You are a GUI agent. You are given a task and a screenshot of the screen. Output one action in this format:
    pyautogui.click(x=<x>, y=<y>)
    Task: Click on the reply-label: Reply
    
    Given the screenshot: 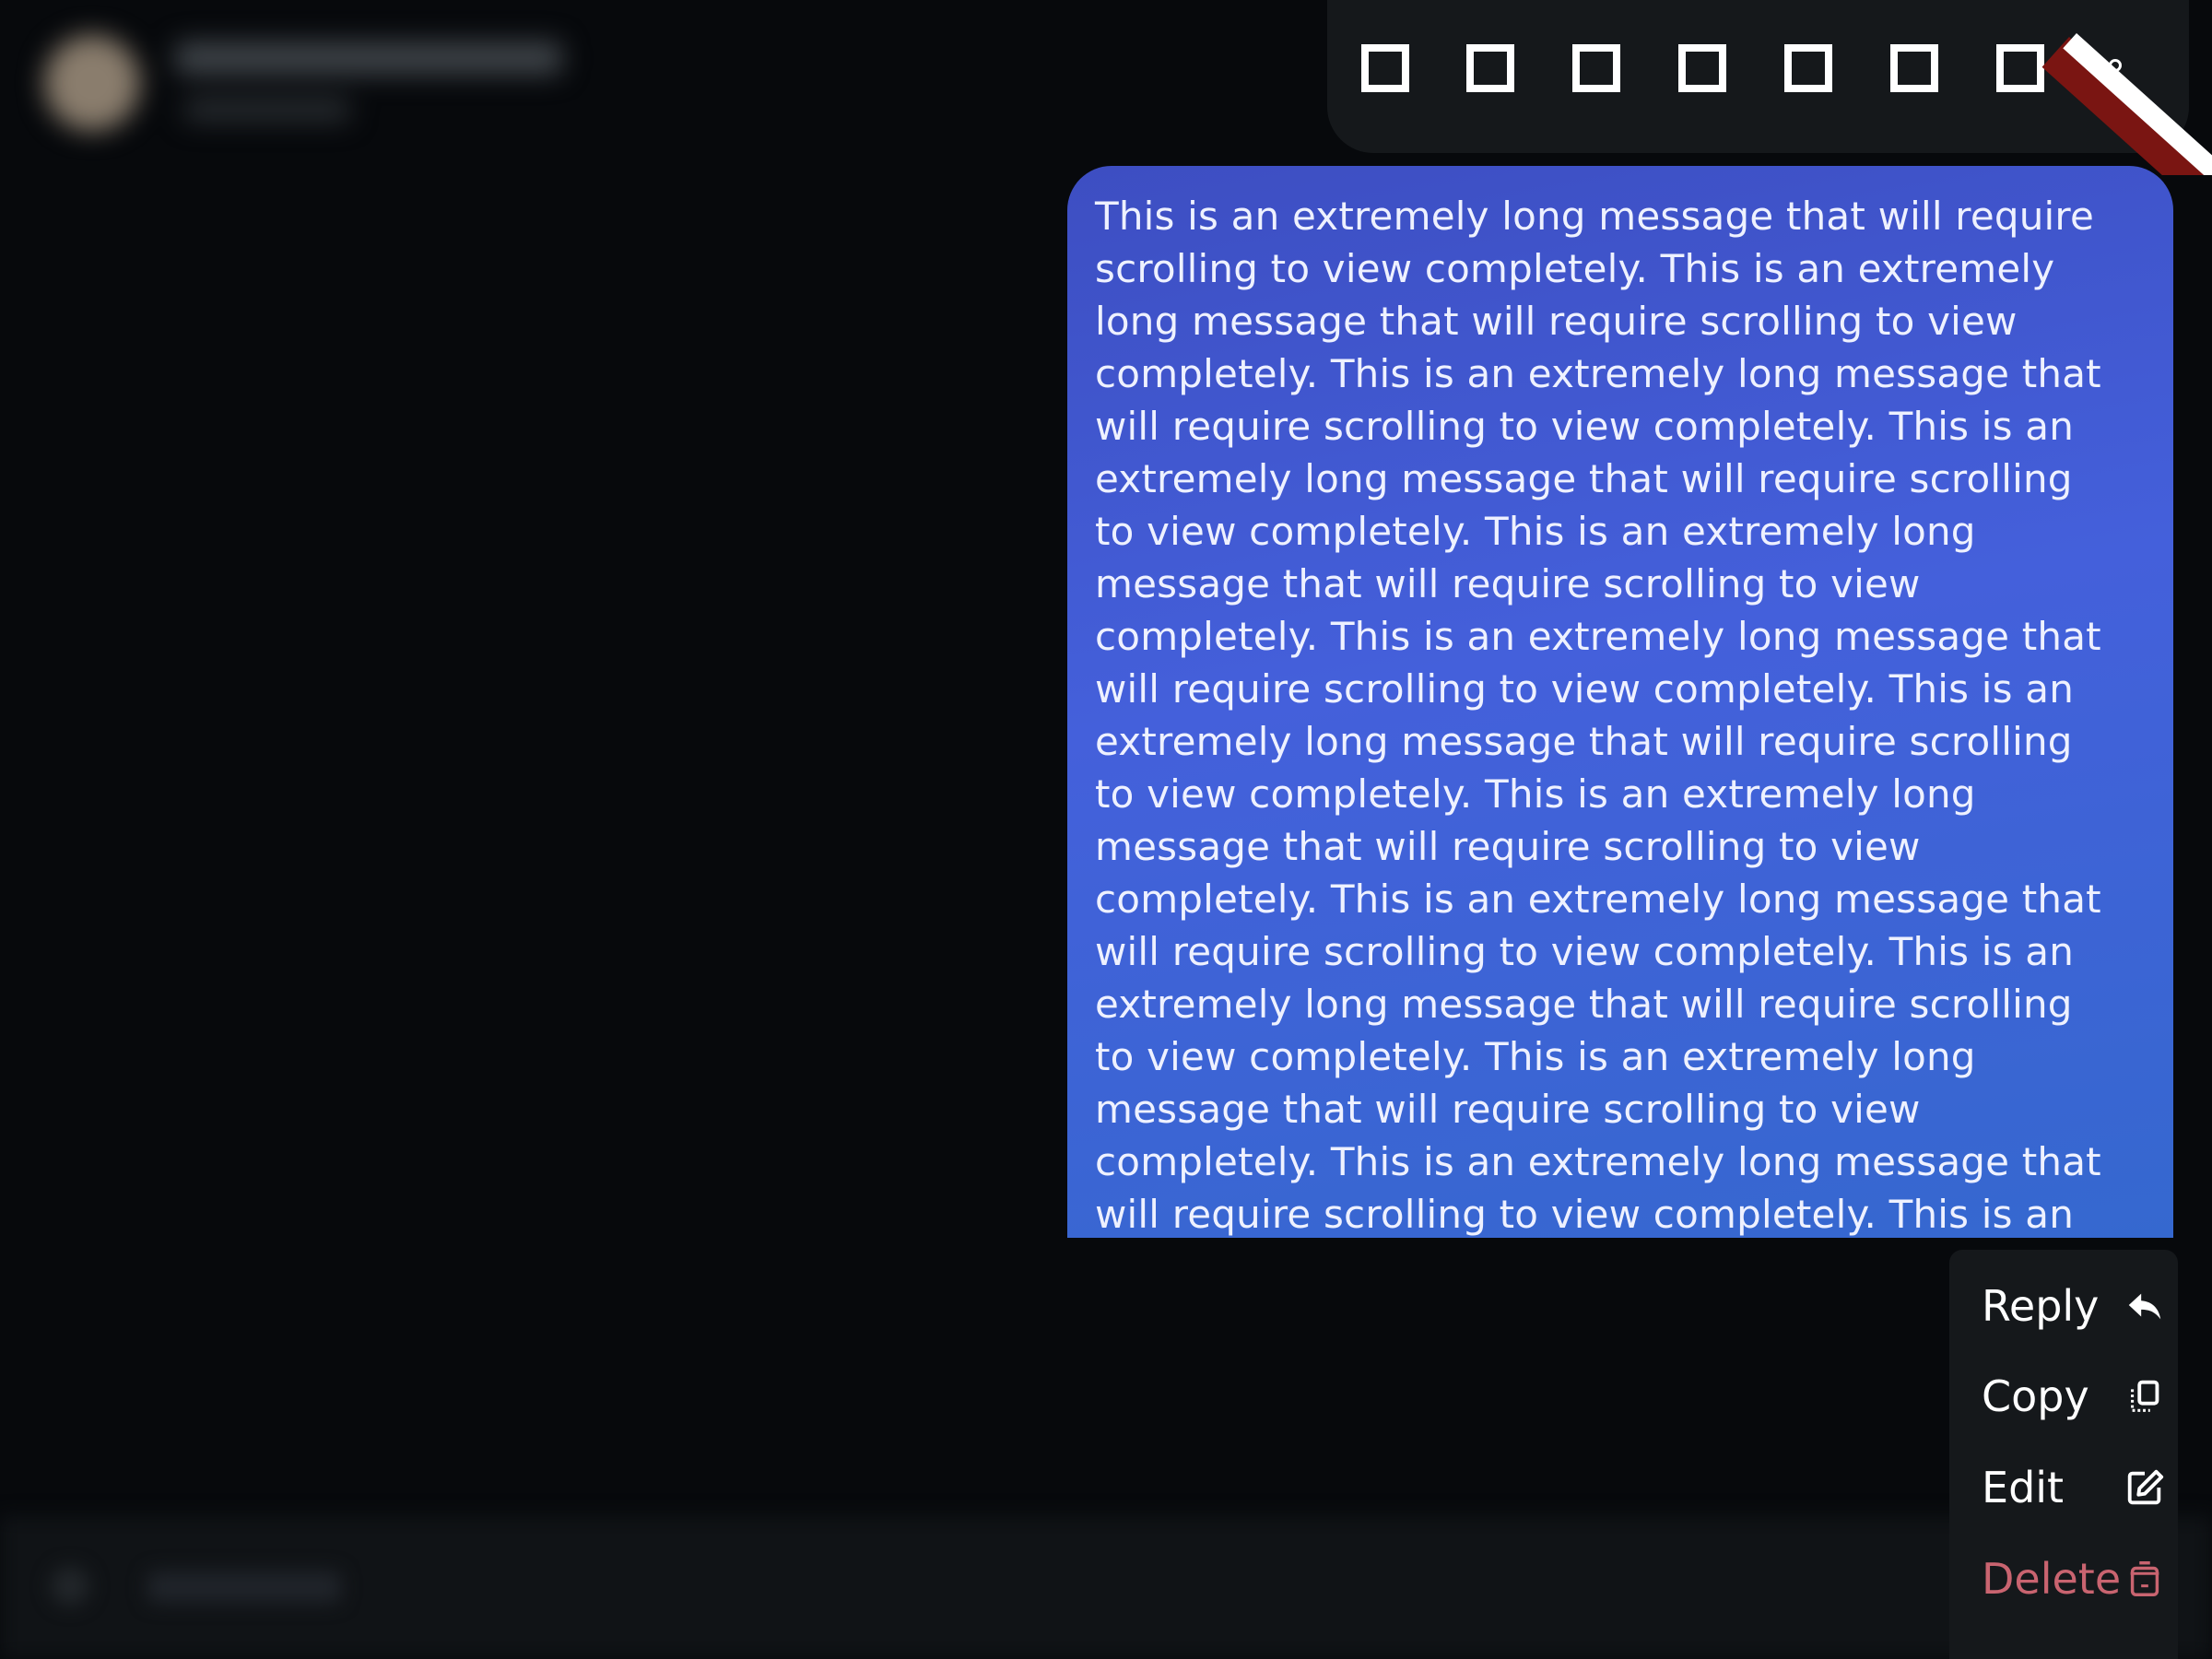 What is the action you would take?
    pyautogui.click(x=2041, y=1306)
    